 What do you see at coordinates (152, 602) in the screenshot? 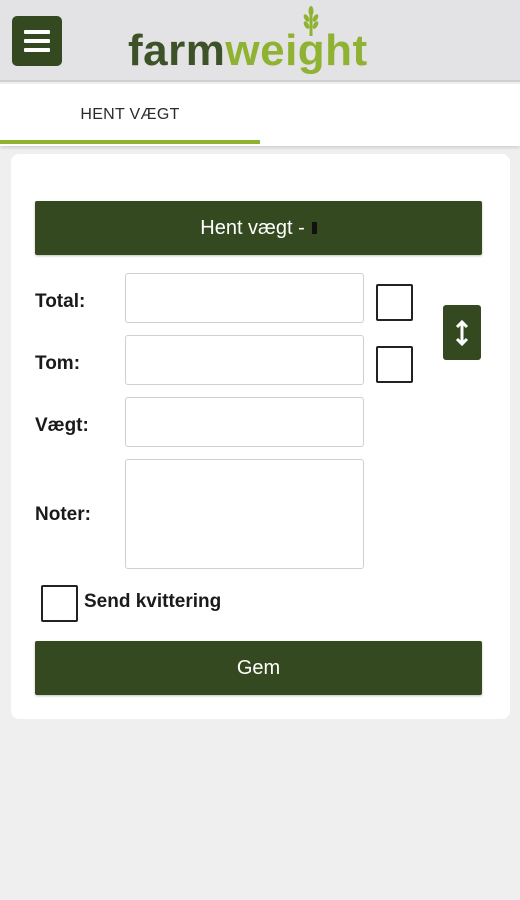
I see `send-receipt-label: Send kvittering` at bounding box center [152, 602].